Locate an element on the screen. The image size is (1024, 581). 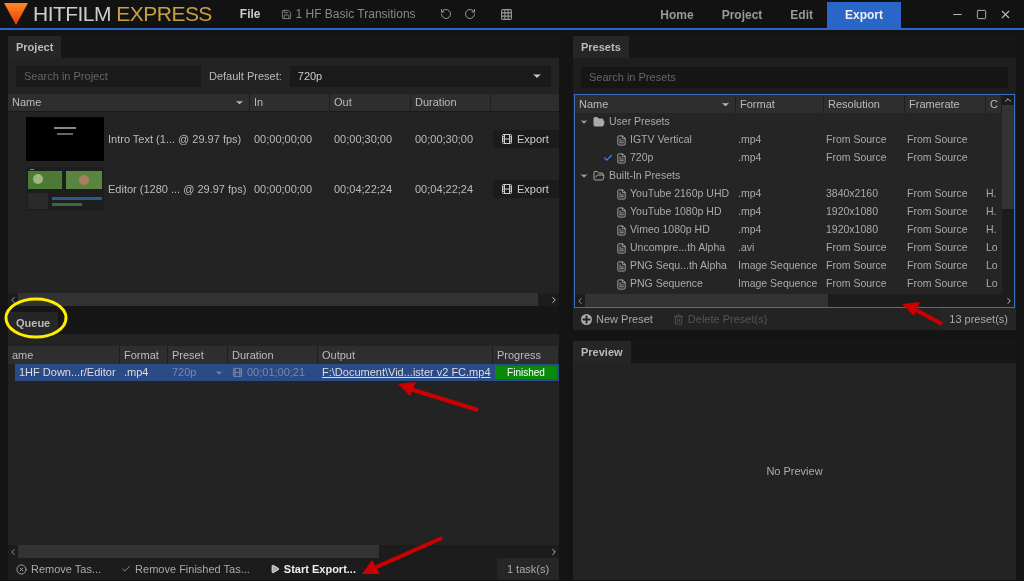
search-field: Search in Presets is located at coordinates (794, 77).